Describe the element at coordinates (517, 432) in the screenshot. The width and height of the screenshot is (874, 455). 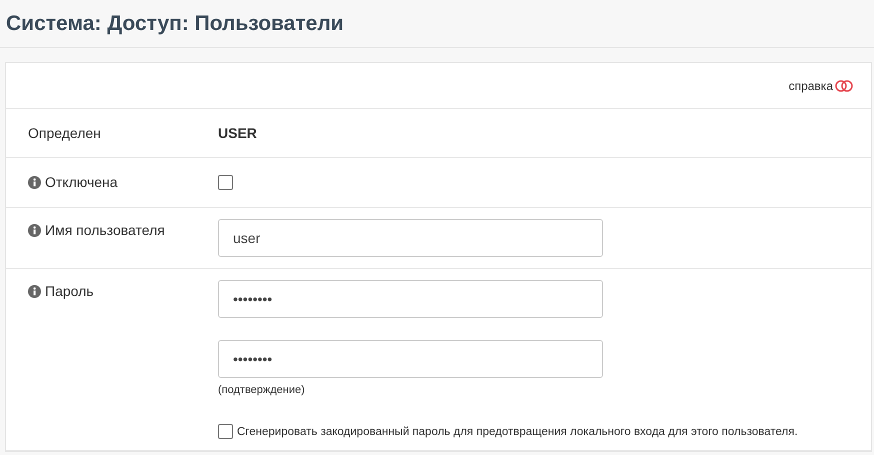
I see `checkbox-label: Сгенерировать закодированный пароль для предотвращения локального входа для этого пользователя.` at that location.